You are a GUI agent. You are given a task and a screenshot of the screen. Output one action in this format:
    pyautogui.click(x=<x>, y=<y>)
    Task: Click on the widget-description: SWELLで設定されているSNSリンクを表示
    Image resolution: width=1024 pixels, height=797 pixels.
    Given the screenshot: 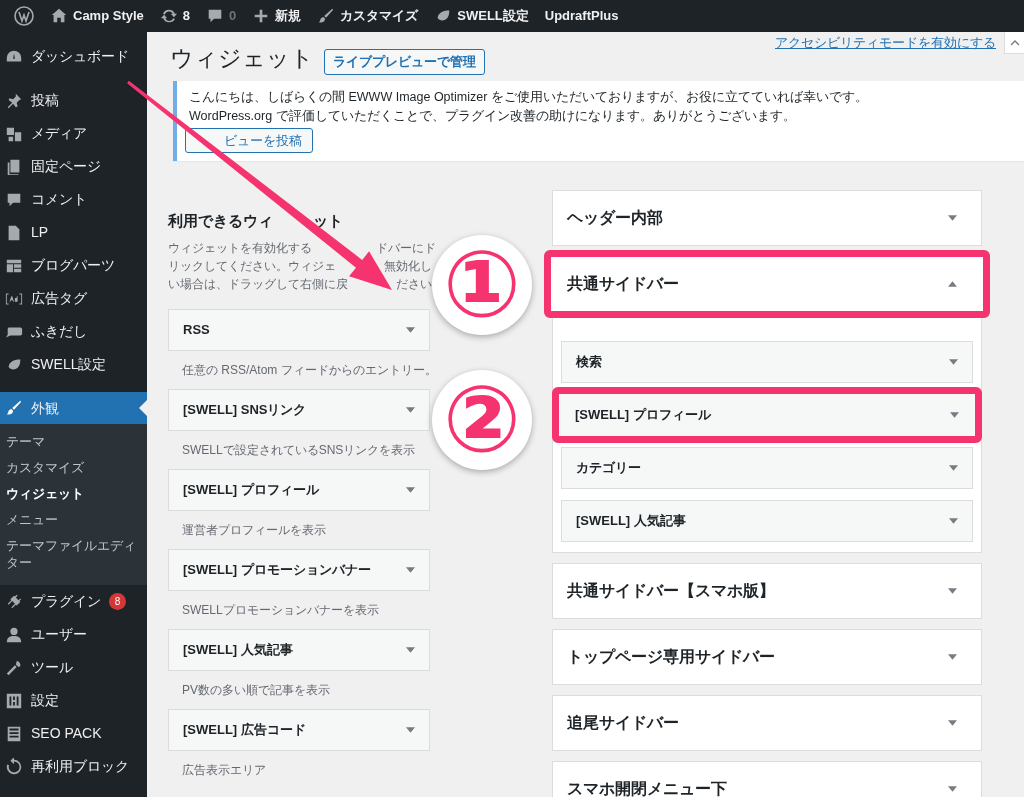 What is the action you would take?
    pyautogui.click(x=299, y=450)
    